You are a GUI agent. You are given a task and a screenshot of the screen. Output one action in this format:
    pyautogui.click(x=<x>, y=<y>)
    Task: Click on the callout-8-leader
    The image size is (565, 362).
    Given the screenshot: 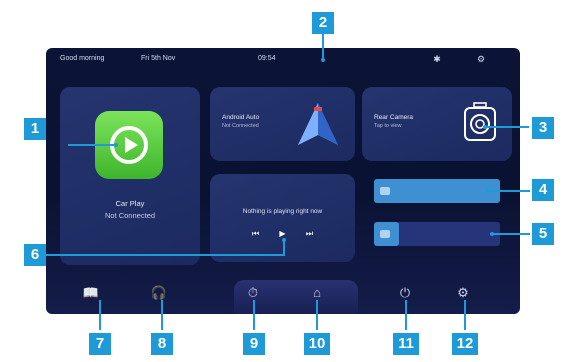 What is the action you would take?
    pyautogui.click(x=162, y=315)
    